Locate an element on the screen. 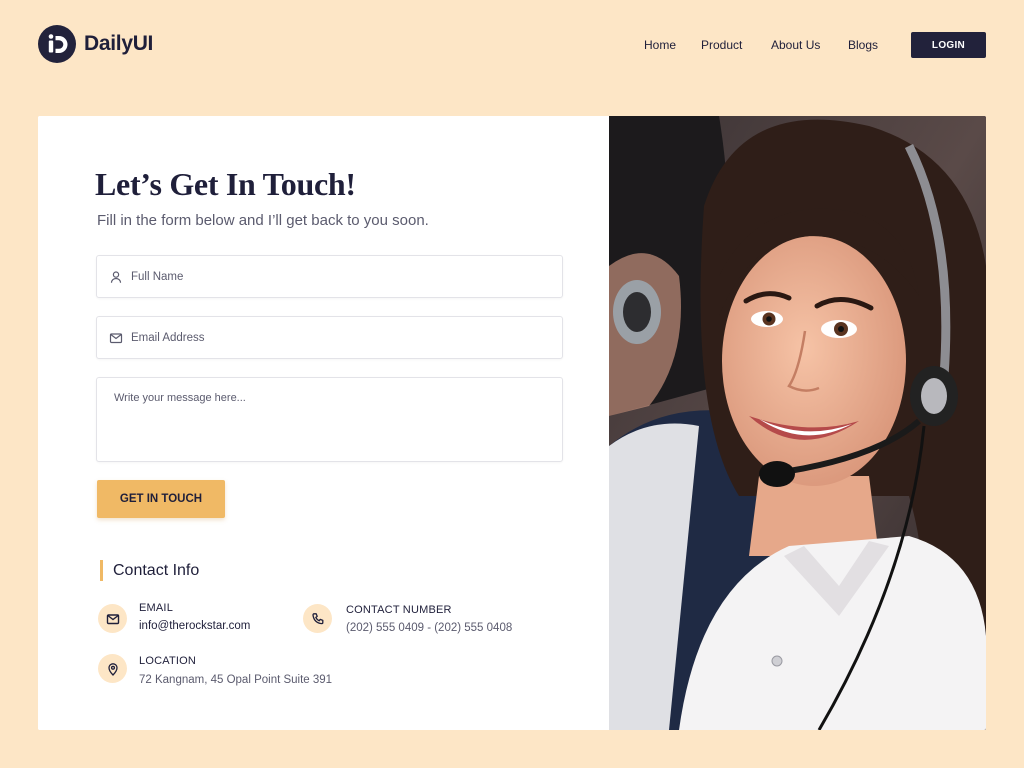 The height and width of the screenshot is (768, 1024). logo-d-icon is located at coordinates (57, 44).